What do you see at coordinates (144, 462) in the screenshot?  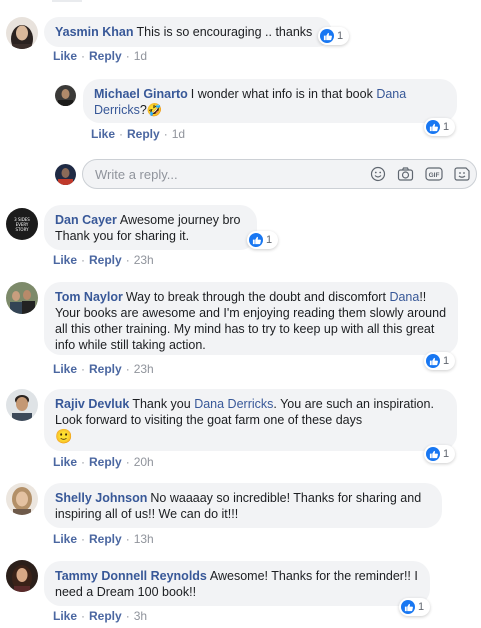 I see `timestamp: 20h` at bounding box center [144, 462].